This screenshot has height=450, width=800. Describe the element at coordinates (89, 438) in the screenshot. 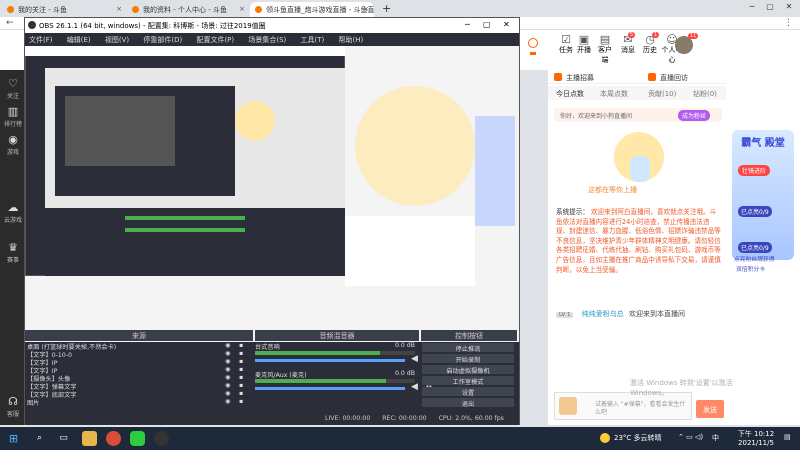

I see `file-explorer-icon` at that location.